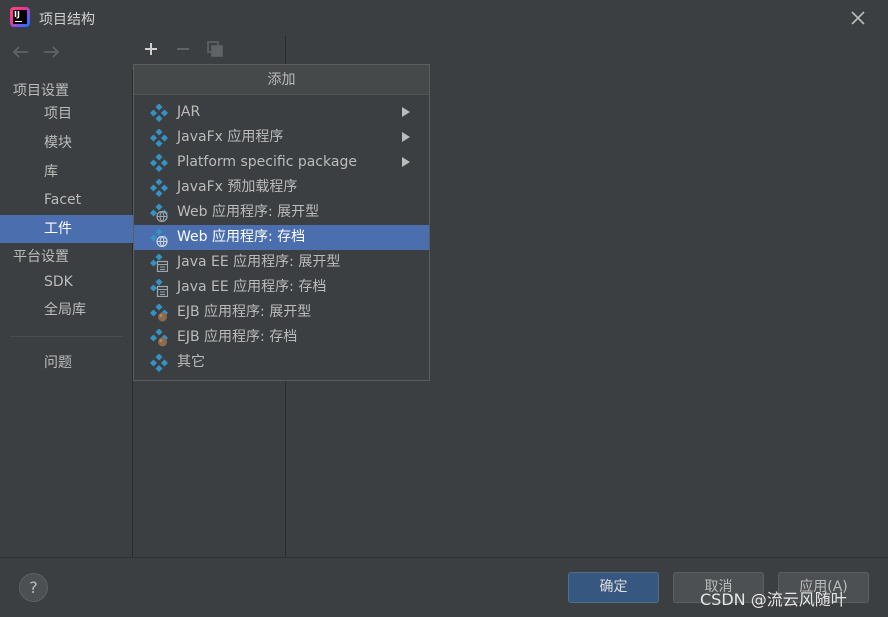 This screenshot has height=617, width=888. I want to click on menu-item-label: JAR, so click(189, 112).